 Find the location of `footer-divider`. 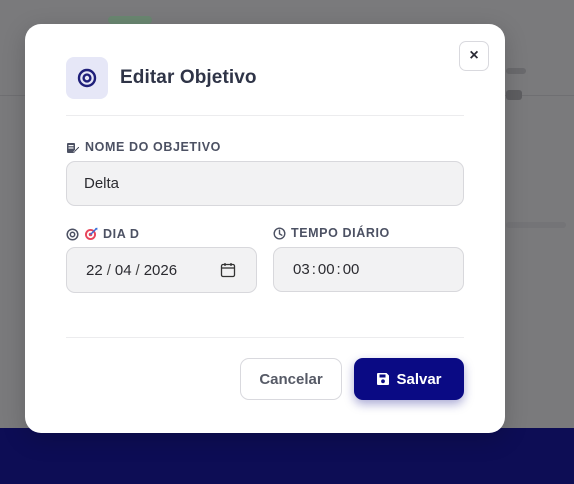

footer-divider is located at coordinates (265, 337).